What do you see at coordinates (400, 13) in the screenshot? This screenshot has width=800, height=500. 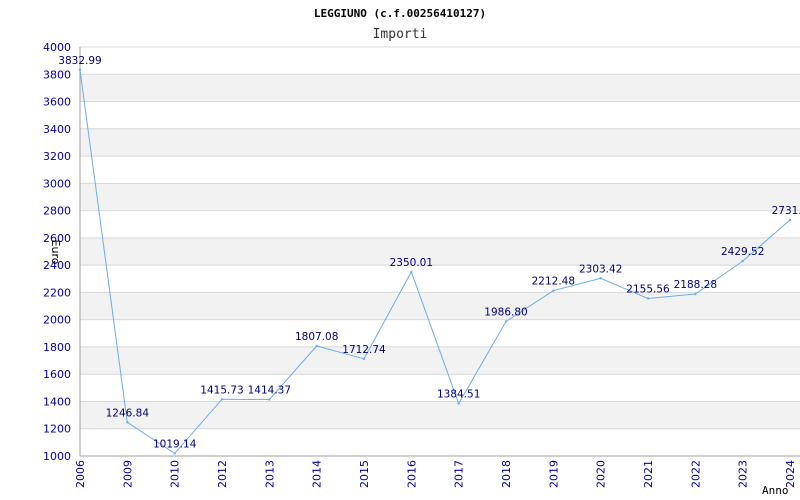 I see `chart-title: LEGGIUNO (c.f.00256410127)` at bounding box center [400, 13].